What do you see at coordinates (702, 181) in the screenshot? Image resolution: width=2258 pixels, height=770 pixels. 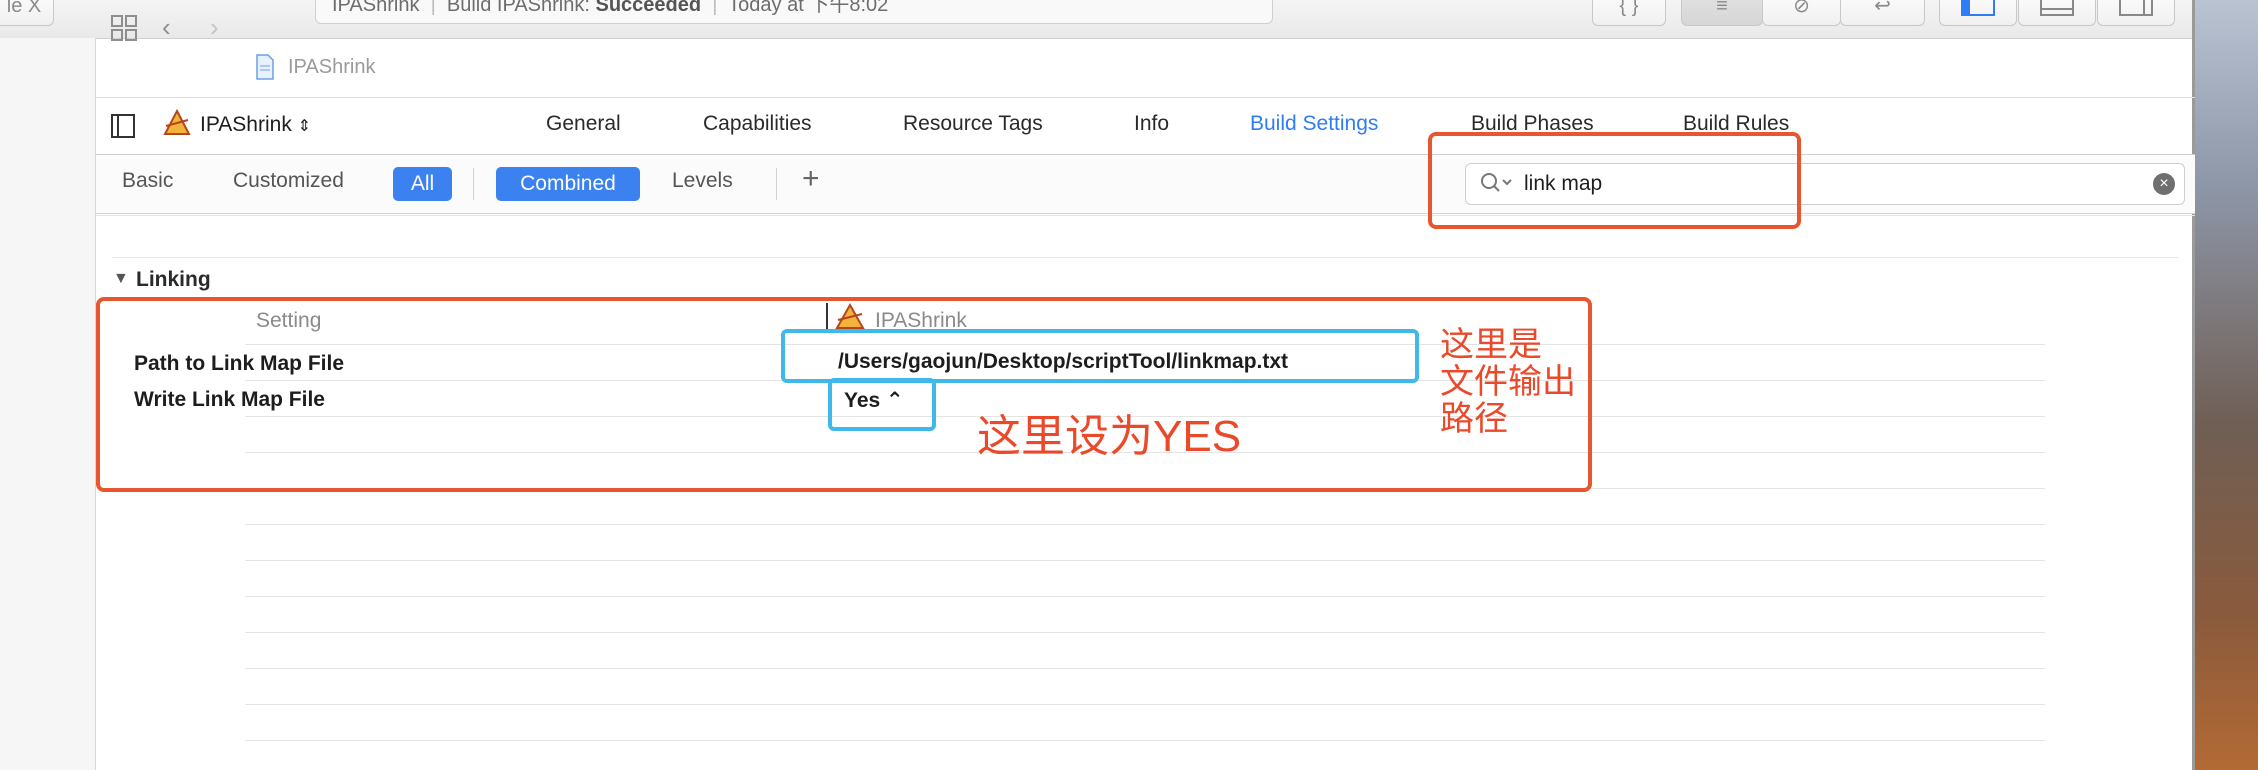 I see `filter-levels: Levels` at bounding box center [702, 181].